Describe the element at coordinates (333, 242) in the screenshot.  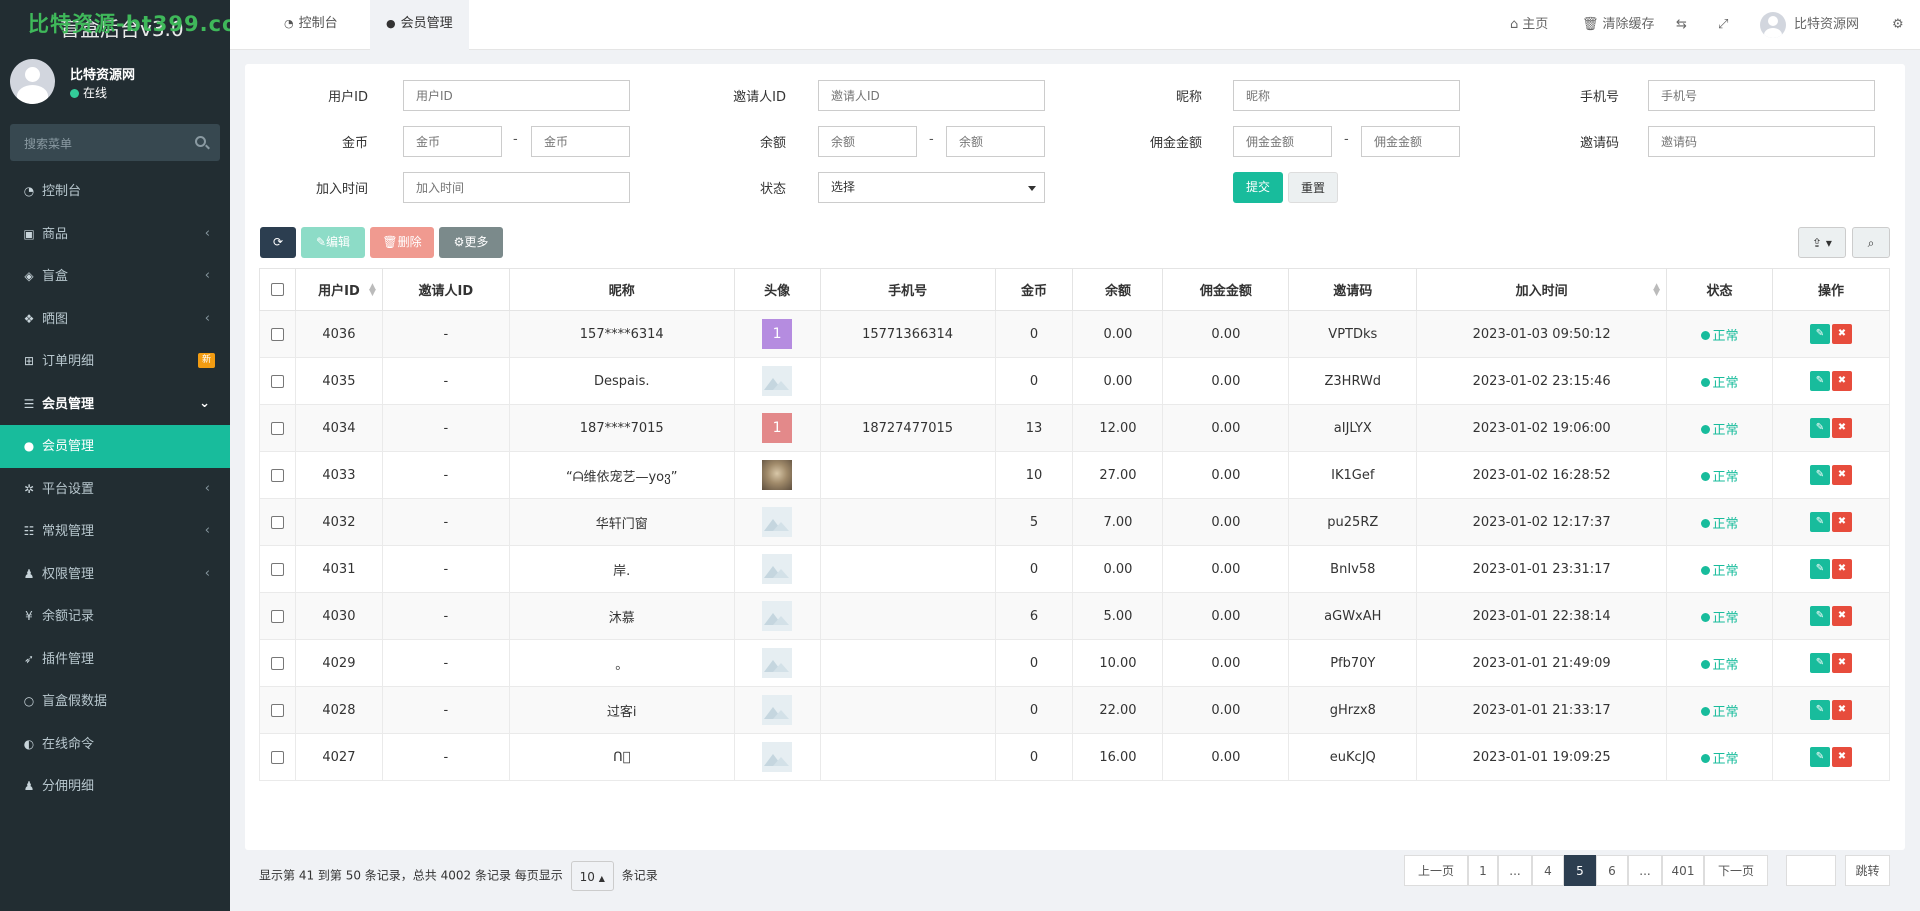
I see `edit-button: ✎编辑` at that location.